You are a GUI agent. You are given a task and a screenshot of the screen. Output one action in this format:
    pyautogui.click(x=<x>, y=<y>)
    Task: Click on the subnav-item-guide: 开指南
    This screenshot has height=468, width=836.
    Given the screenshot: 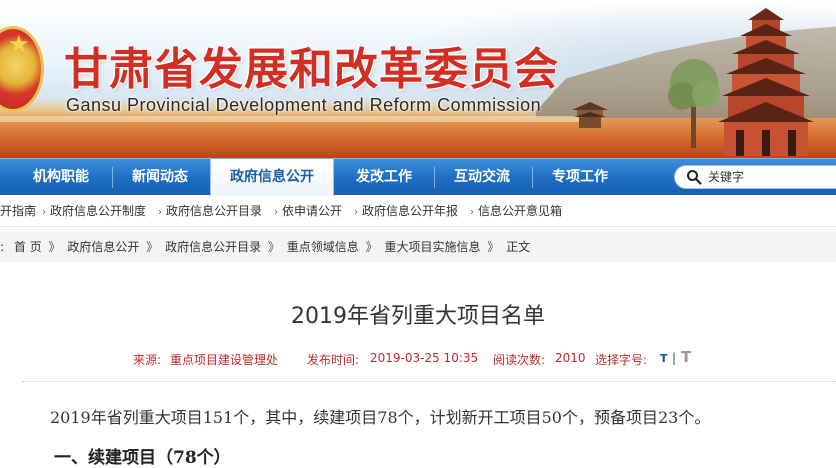 What is the action you would take?
    pyautogui.click(x=18, y=211)
    